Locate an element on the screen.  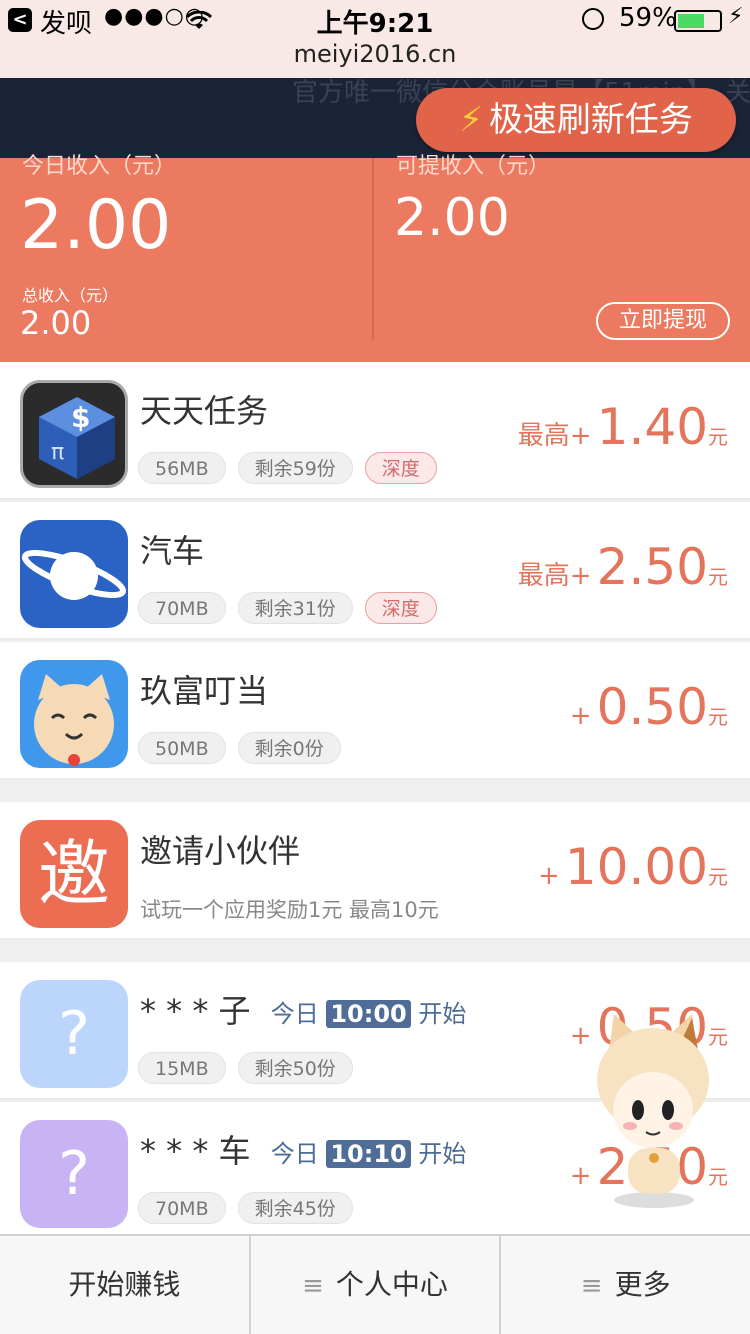
schedule: 今日 10:00 开始 is located at coordinates (368, 1014).